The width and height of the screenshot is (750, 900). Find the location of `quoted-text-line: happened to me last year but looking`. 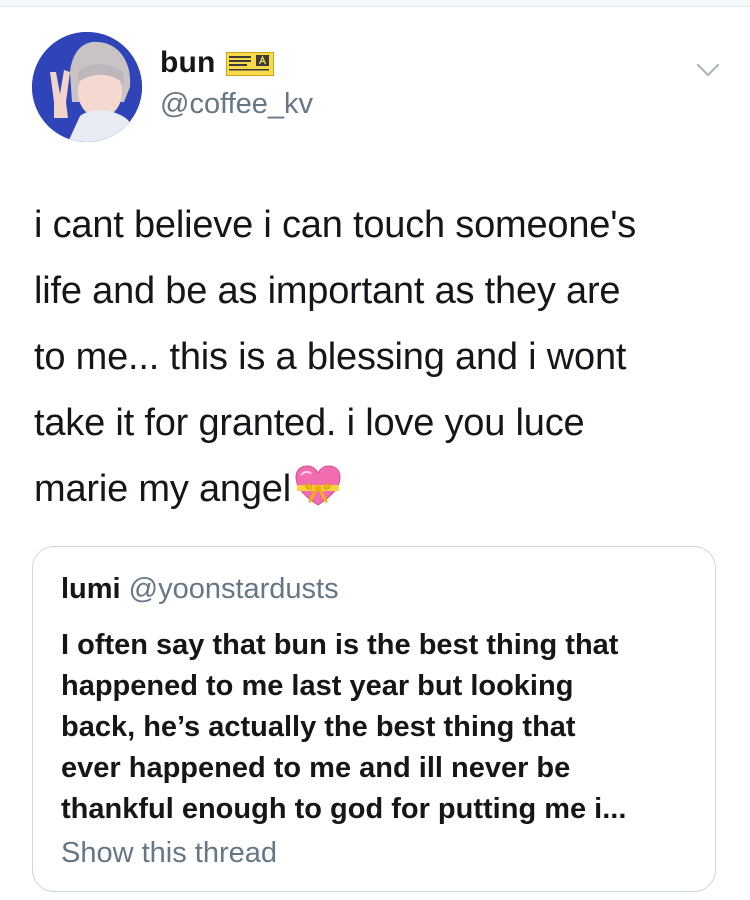

quoted-text-line: happened to me last year but looking is located at coordinates (317, 686).